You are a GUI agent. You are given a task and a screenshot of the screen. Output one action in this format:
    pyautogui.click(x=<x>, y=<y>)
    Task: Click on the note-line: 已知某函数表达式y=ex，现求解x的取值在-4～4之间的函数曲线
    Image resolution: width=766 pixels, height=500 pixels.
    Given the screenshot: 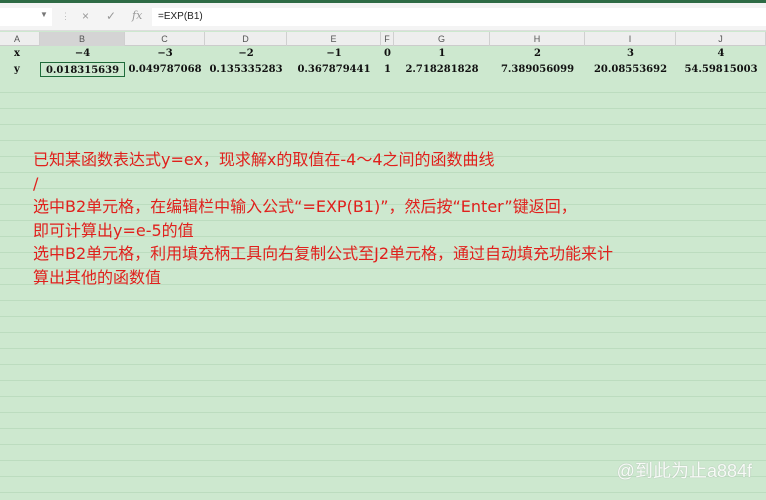 What is the action you would take?
    pyautogui.click(x=264, y=159)
    